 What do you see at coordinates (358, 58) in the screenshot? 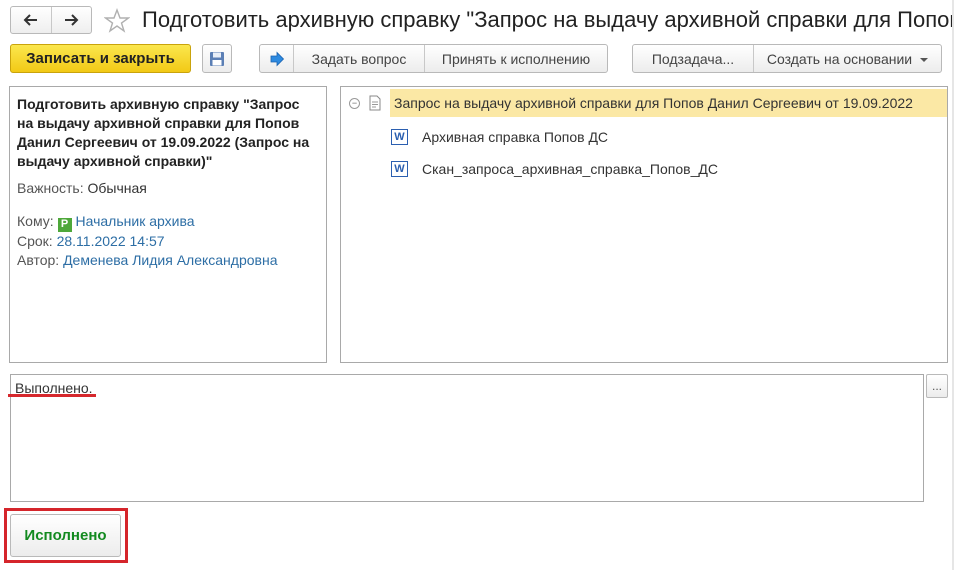
I see `ask-question-button: Задать вопрос` at bounding box center [358, 58].